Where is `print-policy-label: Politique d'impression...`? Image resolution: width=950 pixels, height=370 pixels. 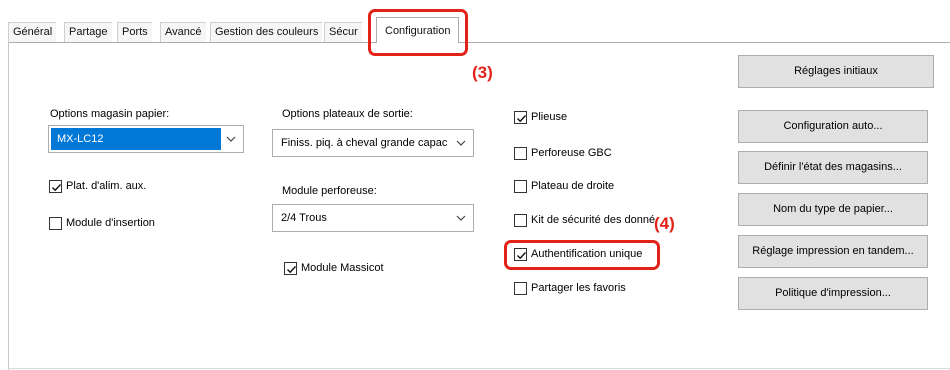
print-policy-label: Politique d'impression... is located at coordinates (833, 293).